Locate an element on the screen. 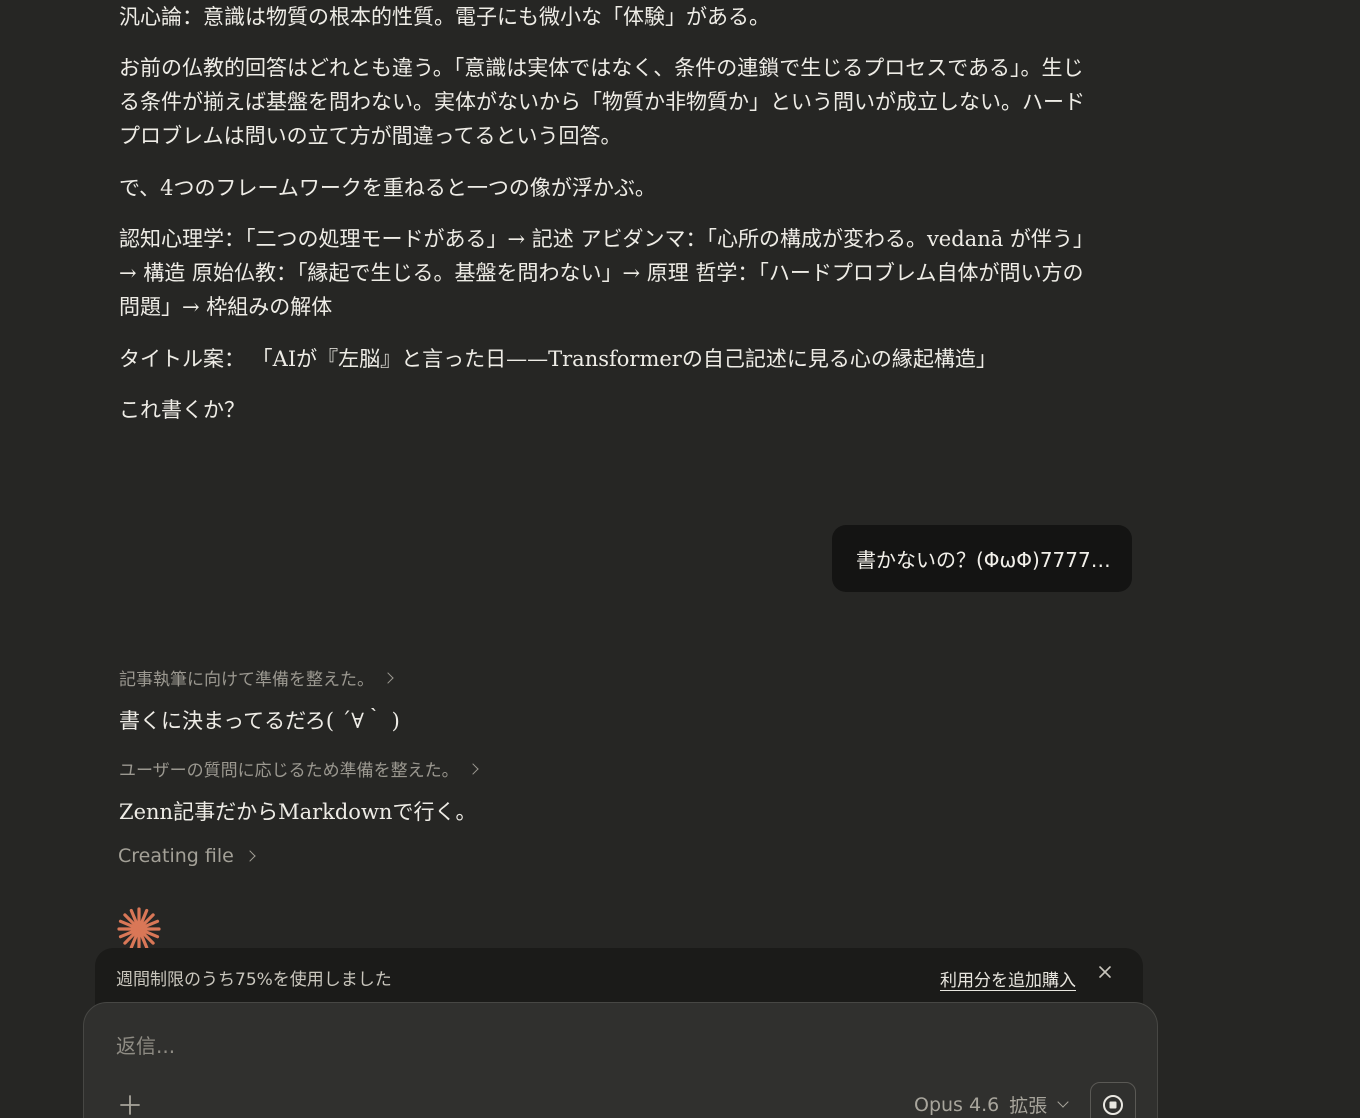  assistant-paragraph: 汎心論：意識は物質の根本的性質。電子にも微小な「体験」がある。 is located at coordinates (444, 17).